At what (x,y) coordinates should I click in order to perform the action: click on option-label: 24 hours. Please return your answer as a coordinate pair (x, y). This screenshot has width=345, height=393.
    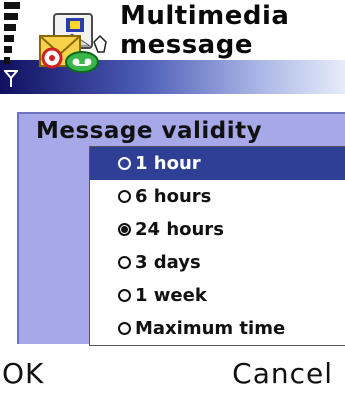
    Looking at the image, I should click on (179, 229).